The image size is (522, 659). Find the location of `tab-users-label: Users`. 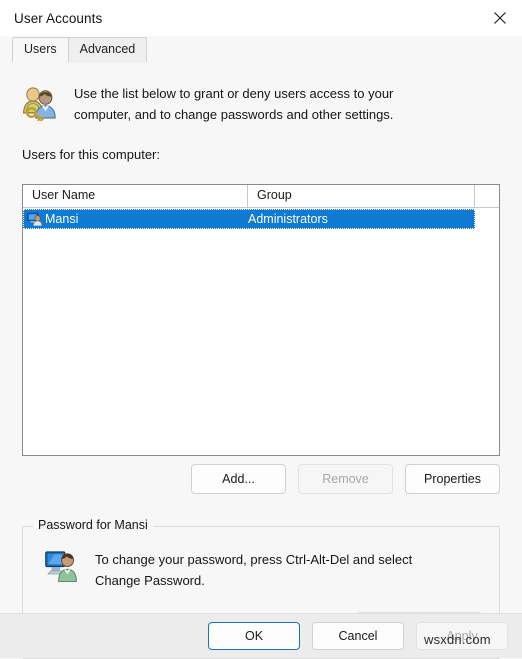

tab-users-label: Users is located at coordinates (40, 49).